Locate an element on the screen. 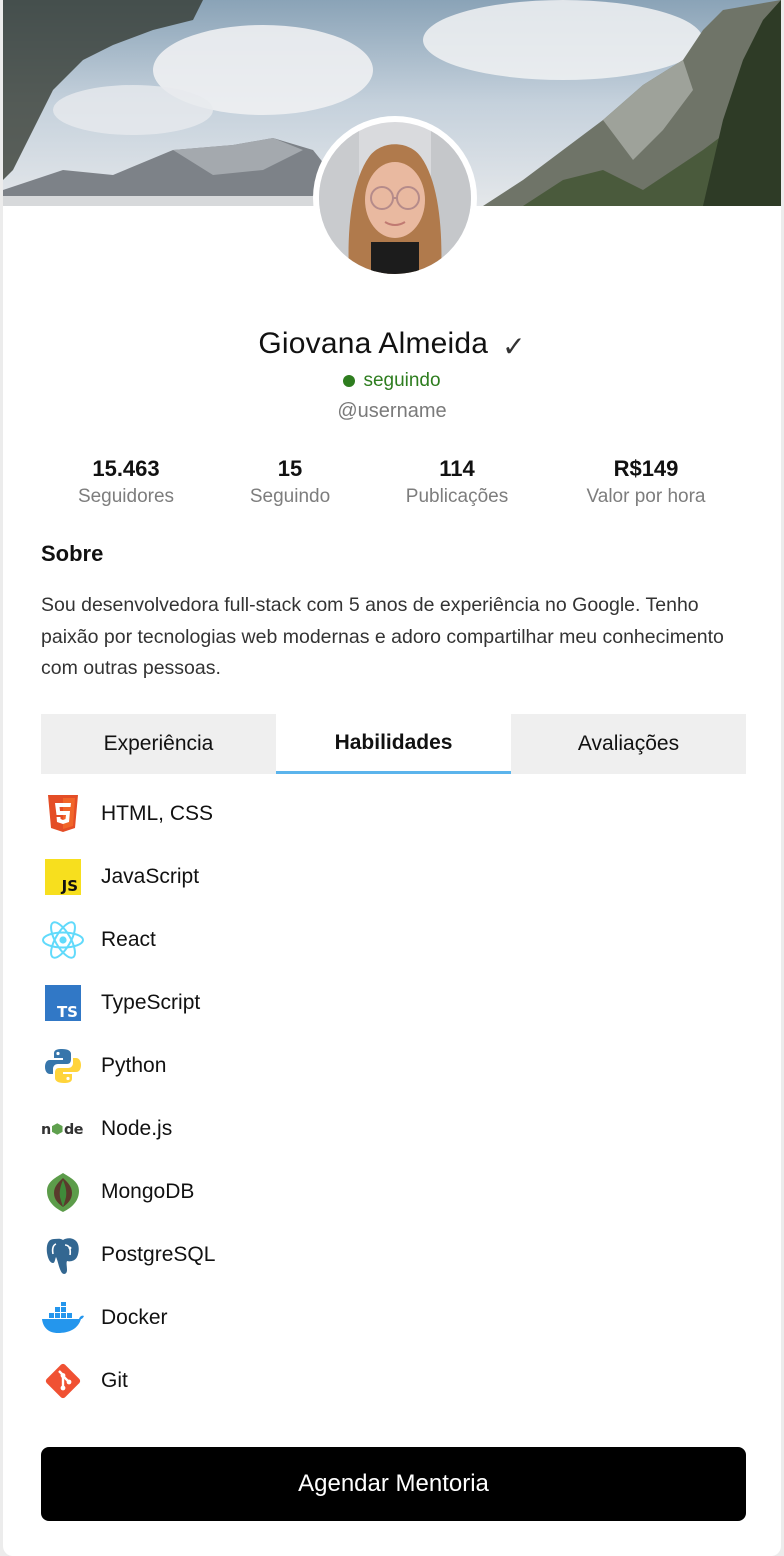  skill-item: MongoDB is located at coordinates (393, 1191).